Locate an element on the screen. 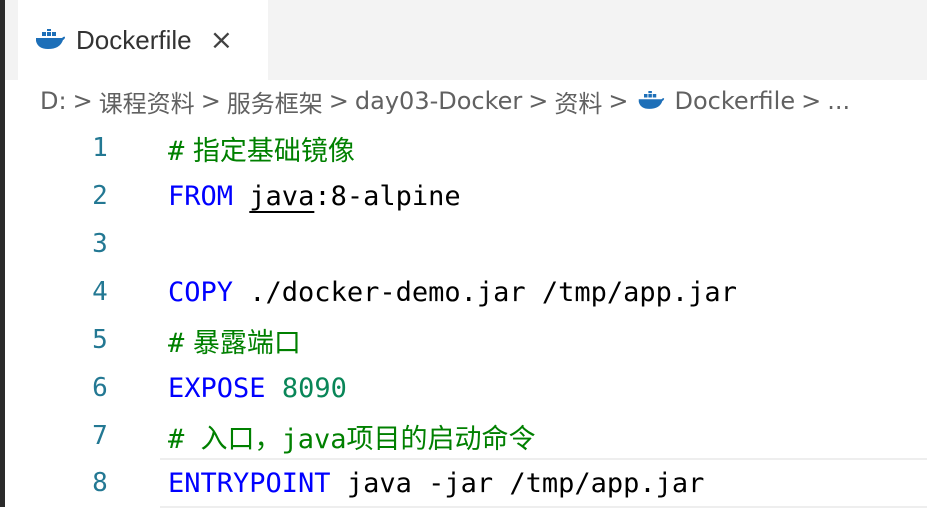 The height and width of the screenshot is (508, 927). code-line: 4 COPY ./docker-demo.jar /tmp/app.jar is located at coordinates (463, 292).